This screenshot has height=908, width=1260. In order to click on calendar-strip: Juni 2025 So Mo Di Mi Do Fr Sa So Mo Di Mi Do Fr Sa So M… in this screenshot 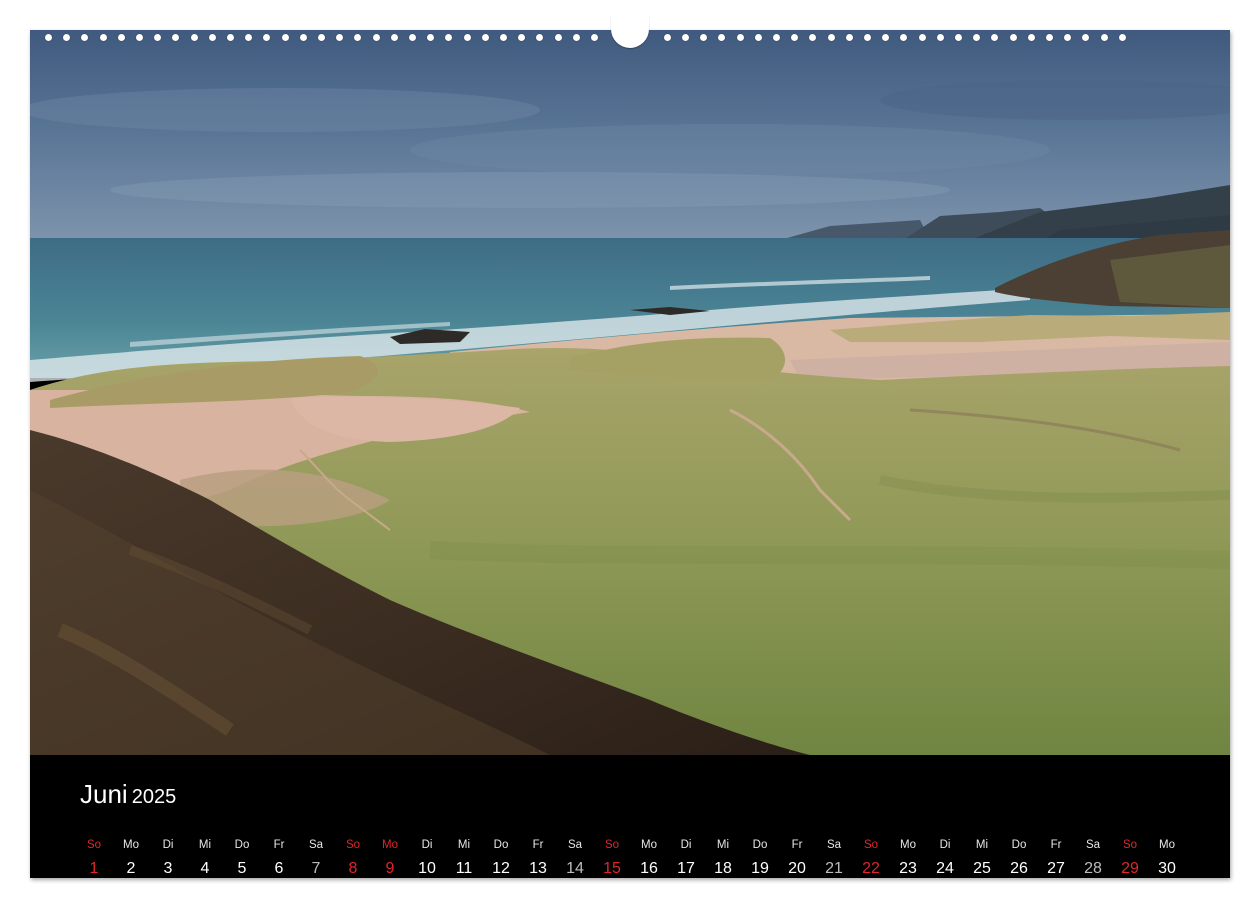, I will do `click(630, 816)`.